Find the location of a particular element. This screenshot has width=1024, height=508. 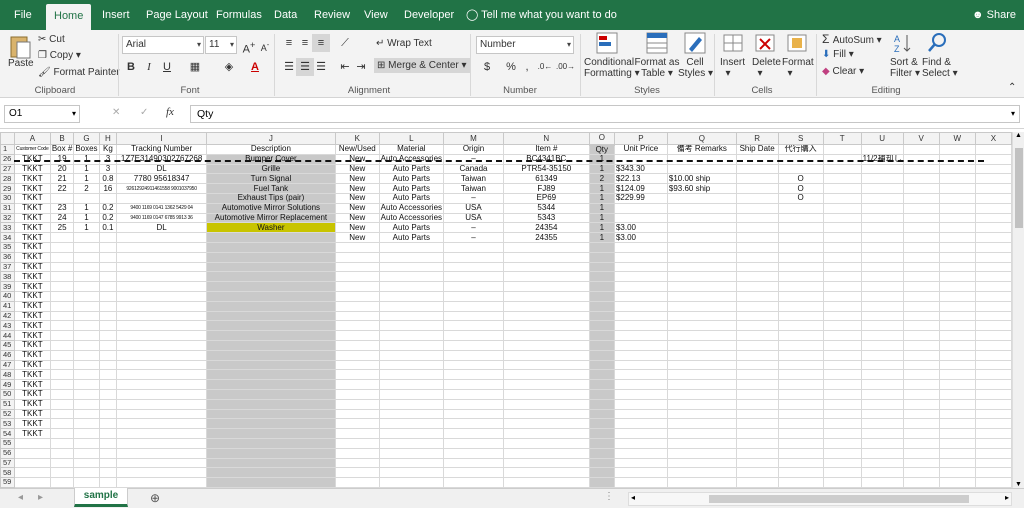

column-header-v: V is located at coordinates (921, 138).